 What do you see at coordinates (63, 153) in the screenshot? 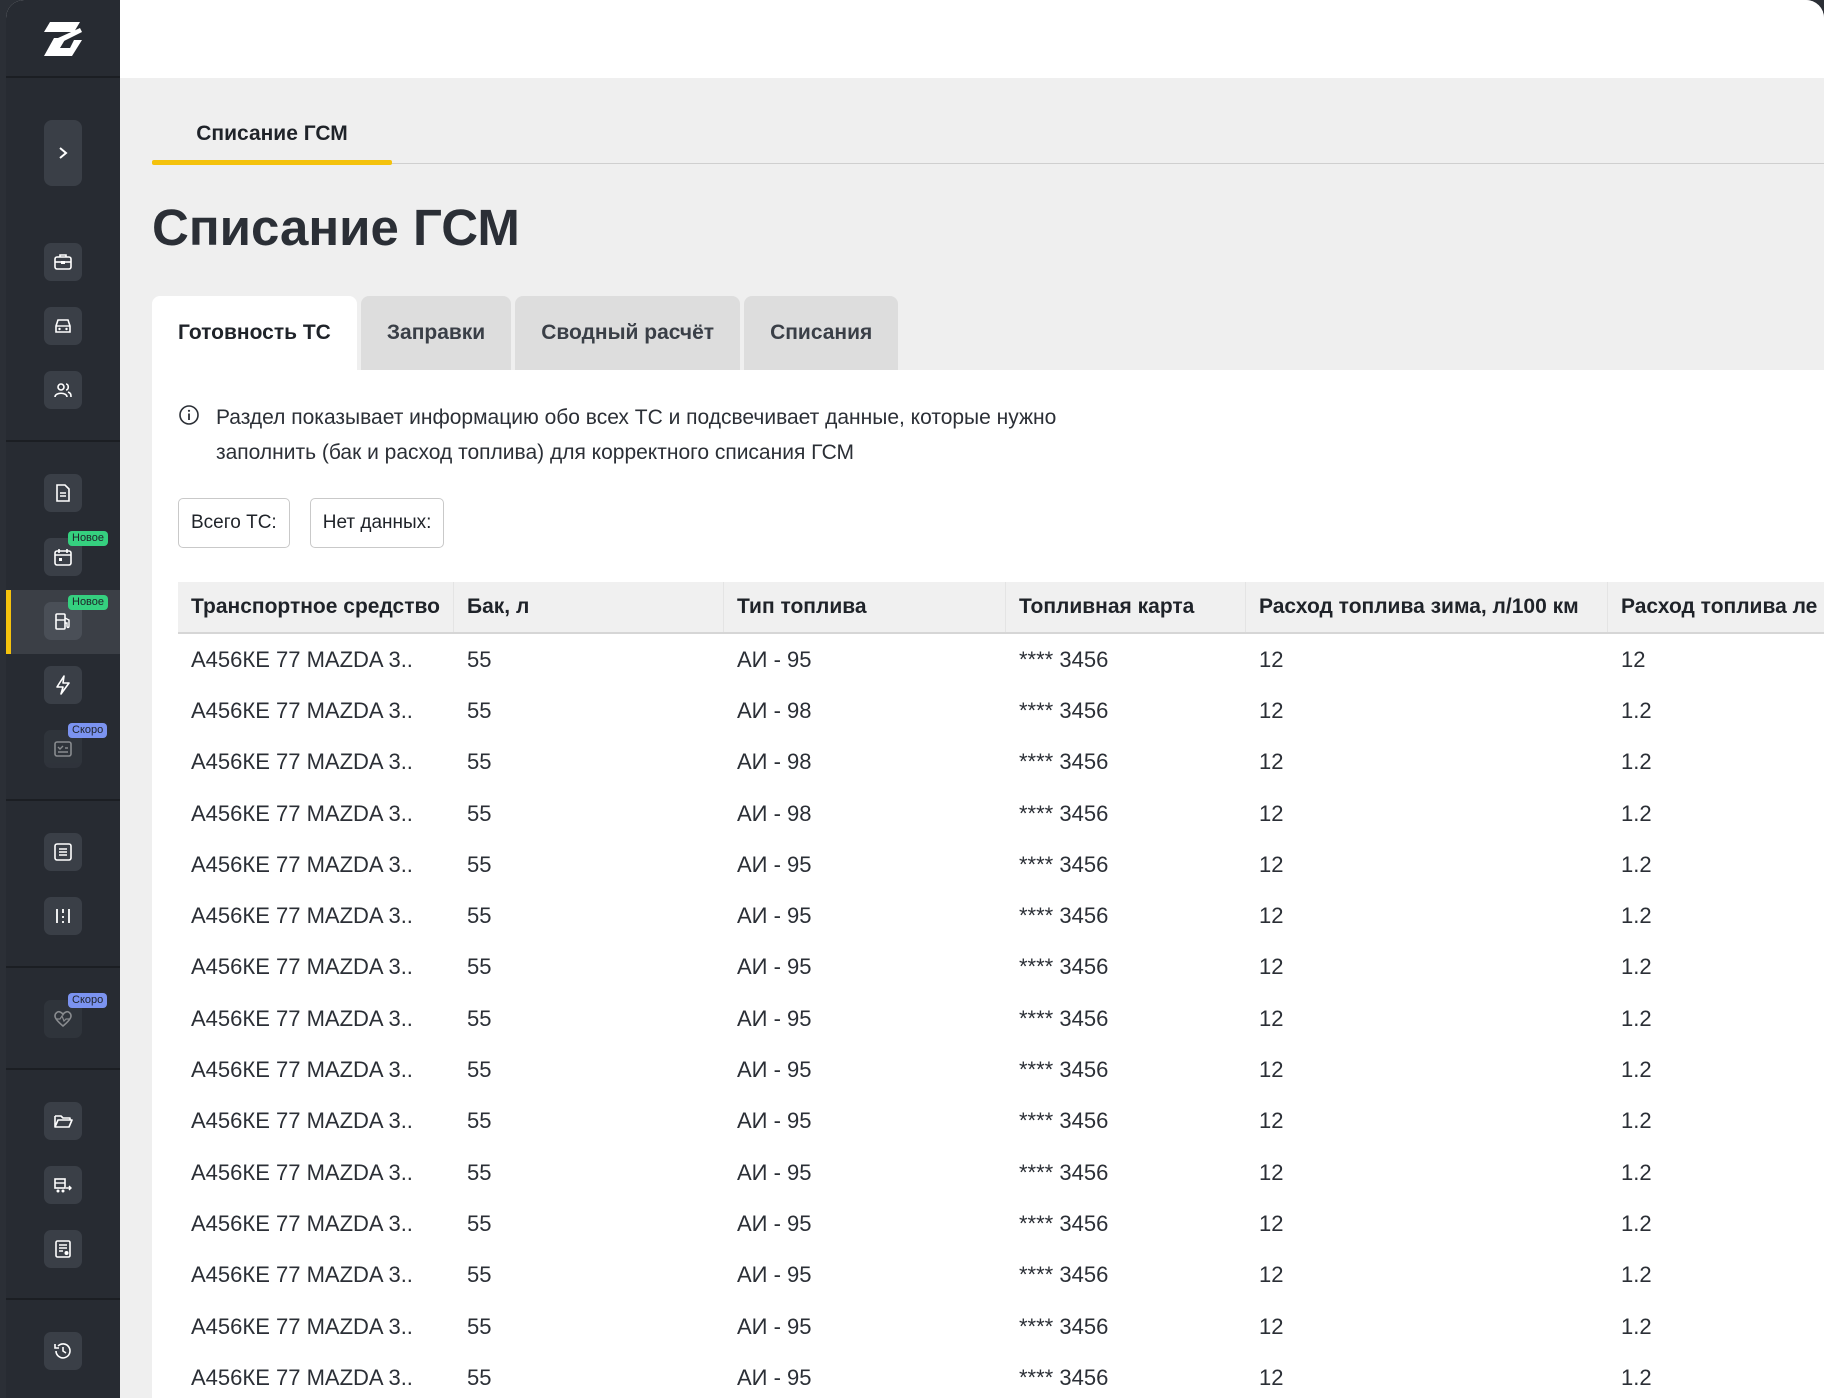
I see `sidebar-expand-button` at bounding box center [63, 153].